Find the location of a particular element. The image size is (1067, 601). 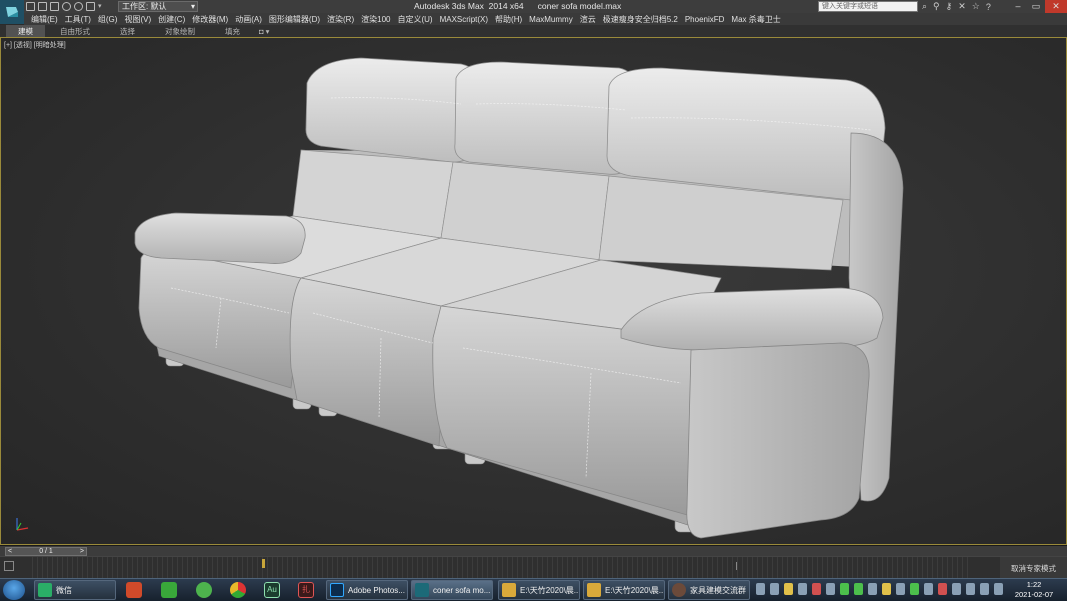

next-frame-button: > is located at coordinates (82, 551).